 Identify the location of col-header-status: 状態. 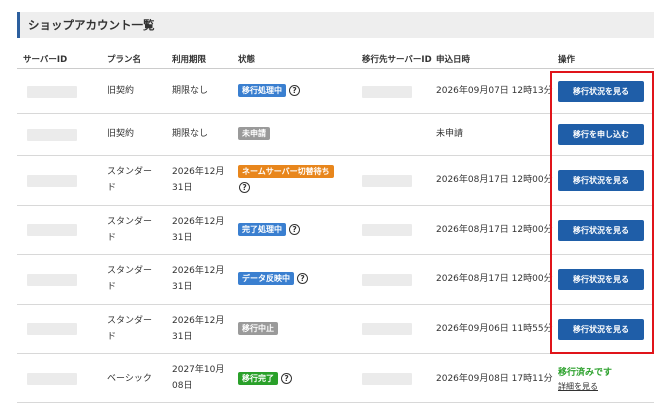
(247, 60).